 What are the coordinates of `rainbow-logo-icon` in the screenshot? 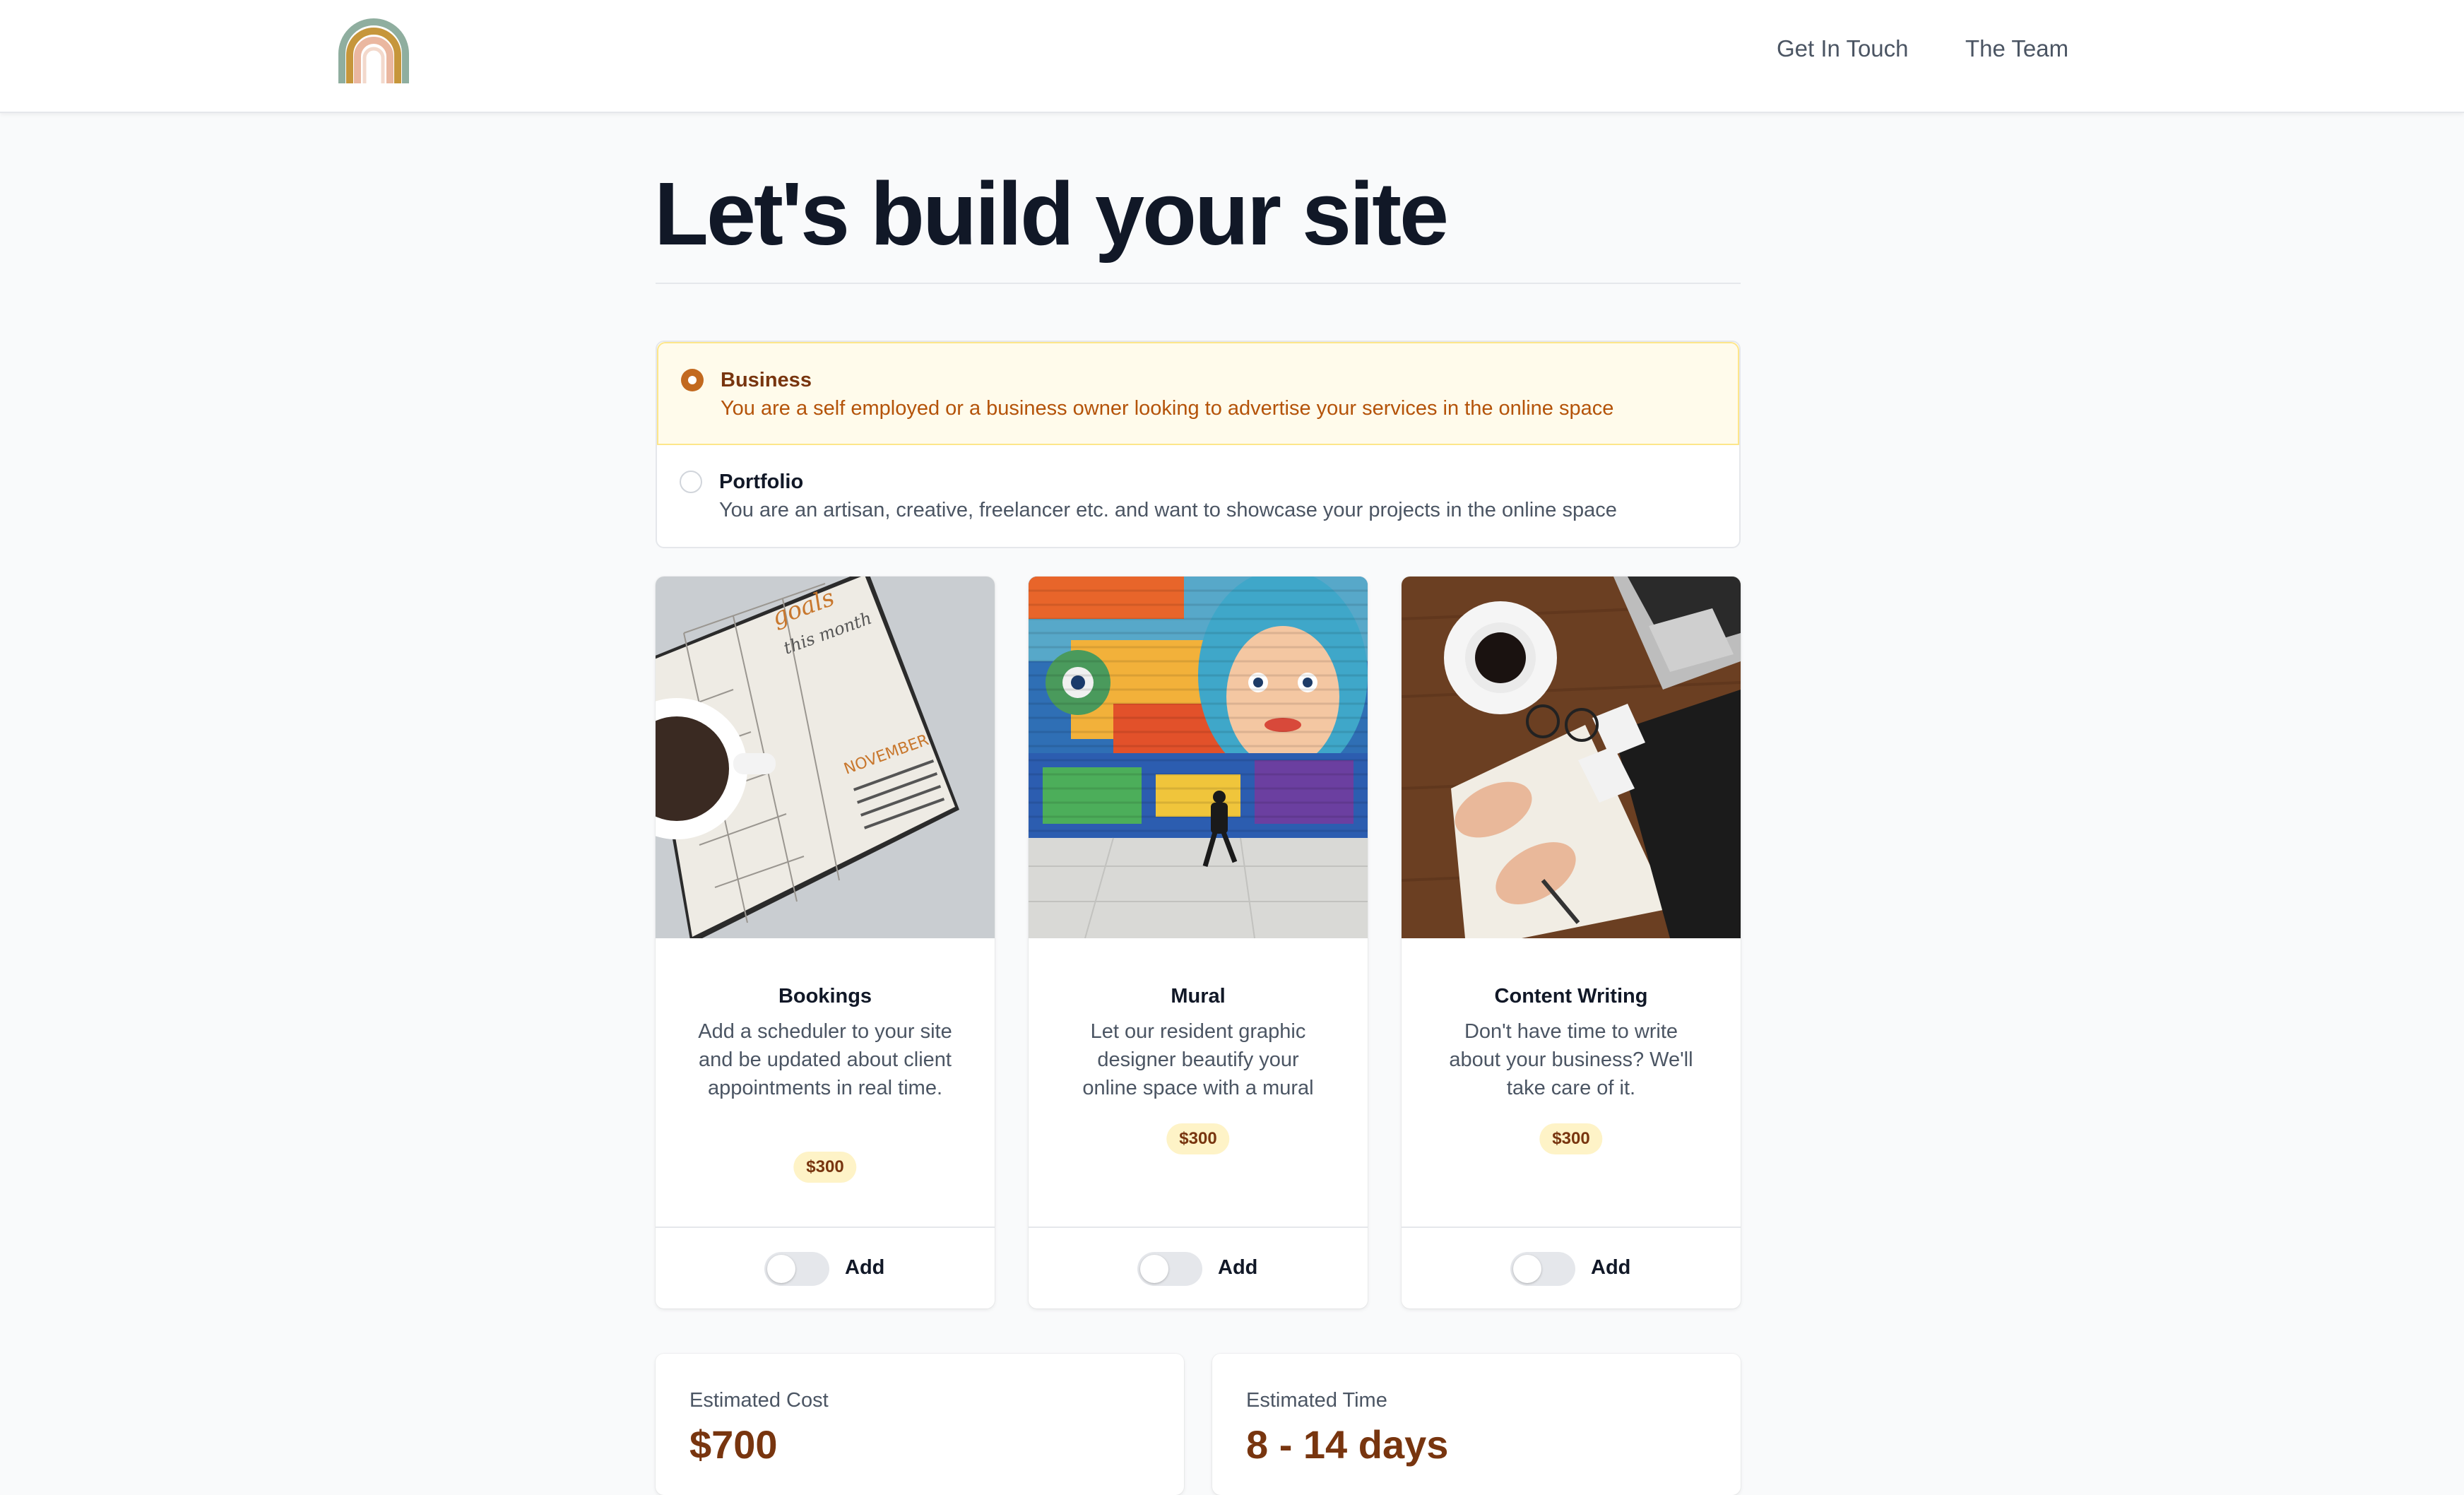 It's located at (374, 51).